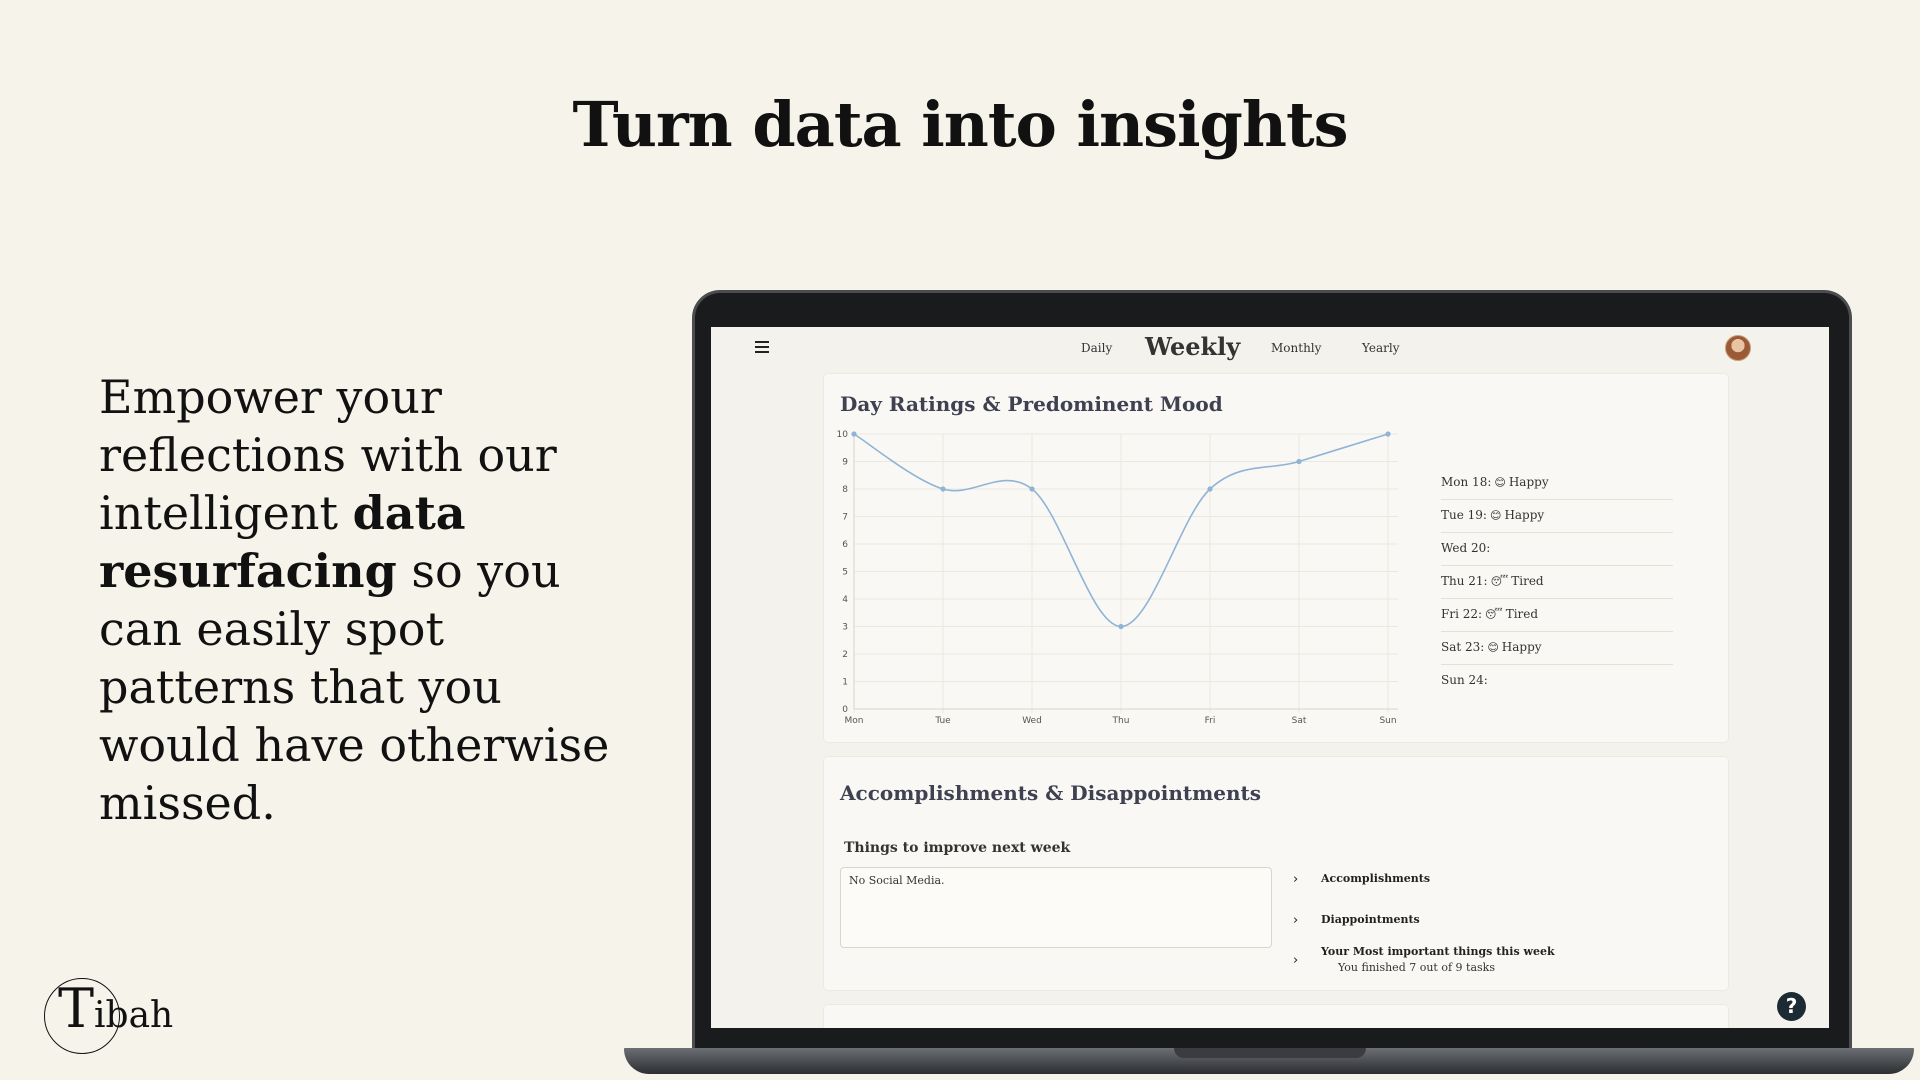 This screenshot has width=1920, height=1080. I want to click on tab-yearly: Yearly, so click(1381, 348).